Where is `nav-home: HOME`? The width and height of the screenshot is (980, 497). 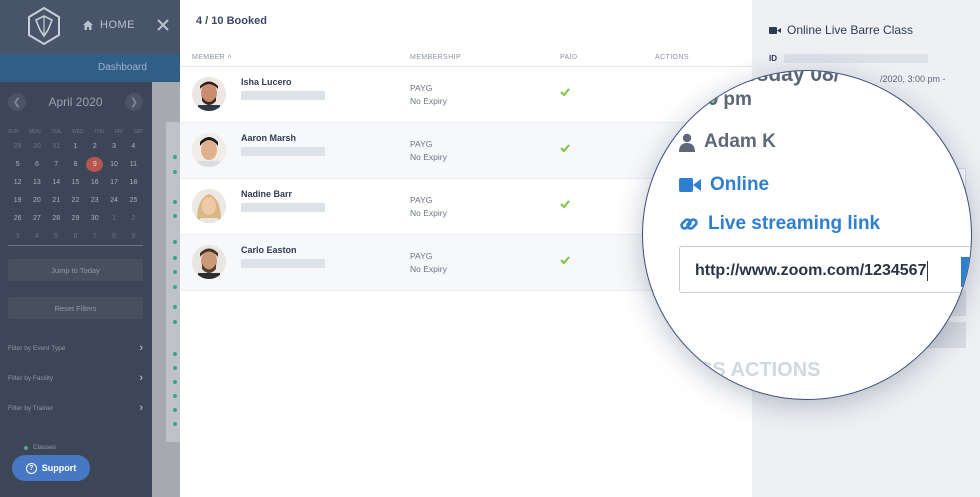
nav-home: HOME is located at coordinates (108, 25).